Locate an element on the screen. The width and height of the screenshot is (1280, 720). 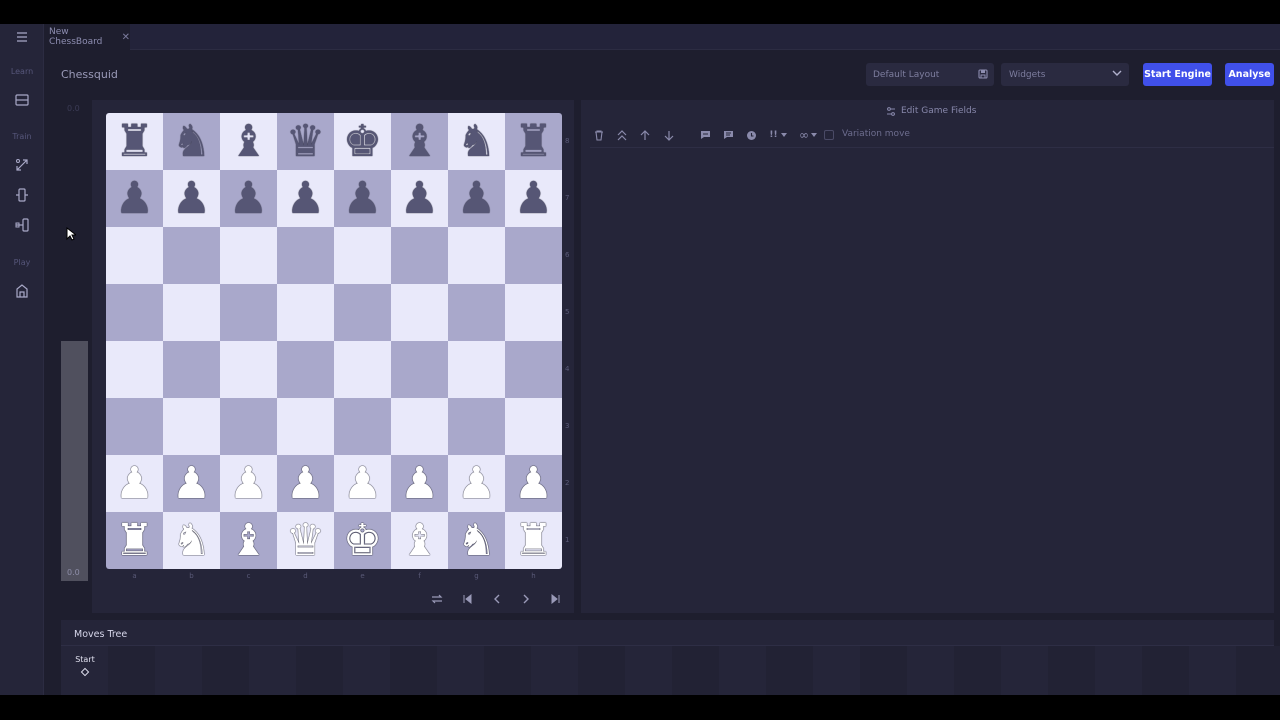
moves-tree-start-node: Start is located at coordinates (85, 666).